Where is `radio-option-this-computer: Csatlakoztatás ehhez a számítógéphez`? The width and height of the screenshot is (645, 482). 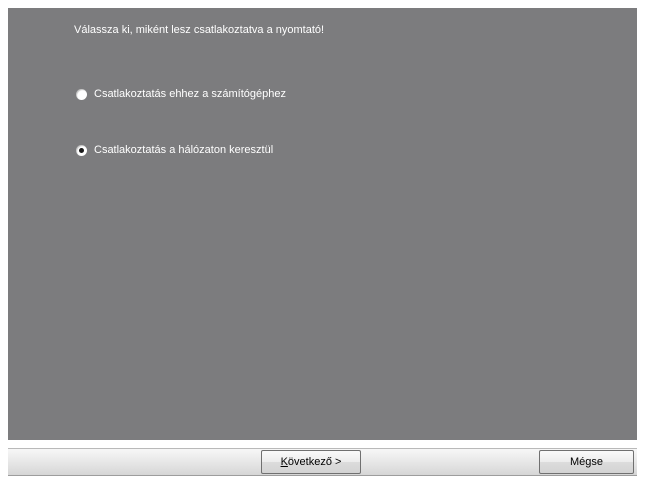 radio-option-this-computer: Csatlakoztatás ehhez a számítógéphez is located at coordinates (181, 94).